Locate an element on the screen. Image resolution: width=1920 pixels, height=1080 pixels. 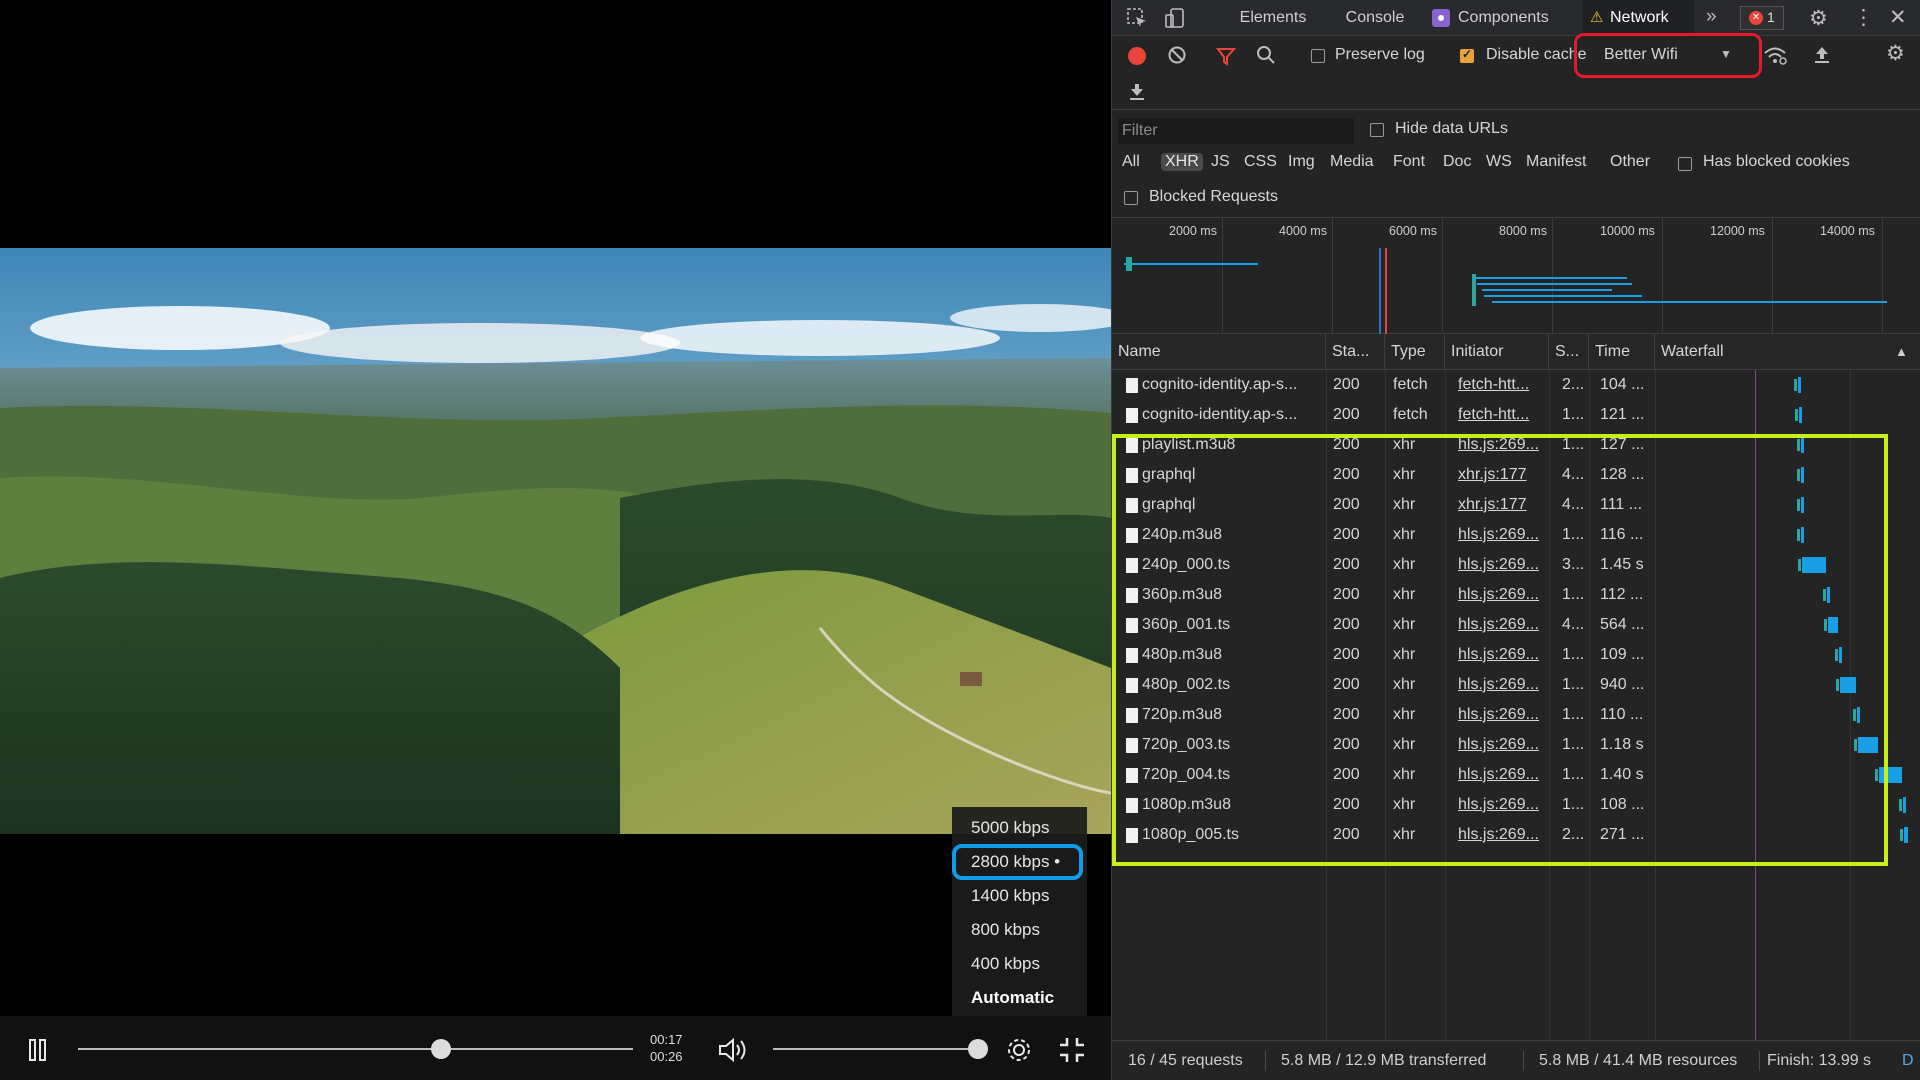
error-badge: ✕ 1 is located at coordinates (1762, 18).